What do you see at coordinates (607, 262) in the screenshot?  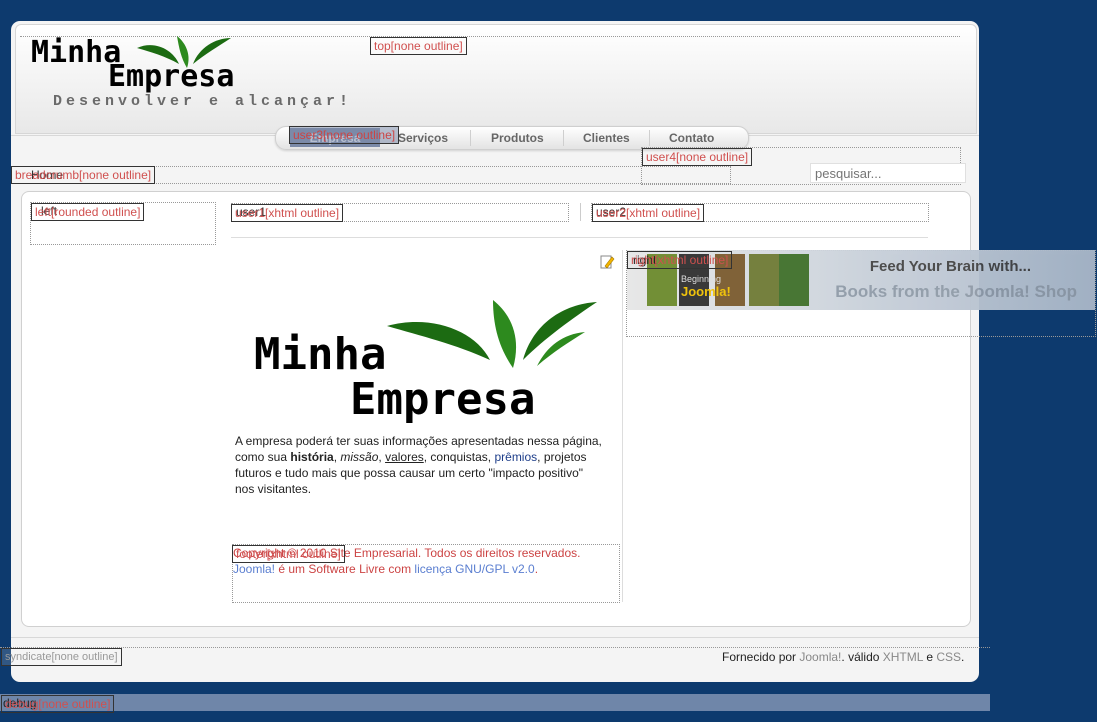 I see `edit-icon` at bounding box center [607, 262].